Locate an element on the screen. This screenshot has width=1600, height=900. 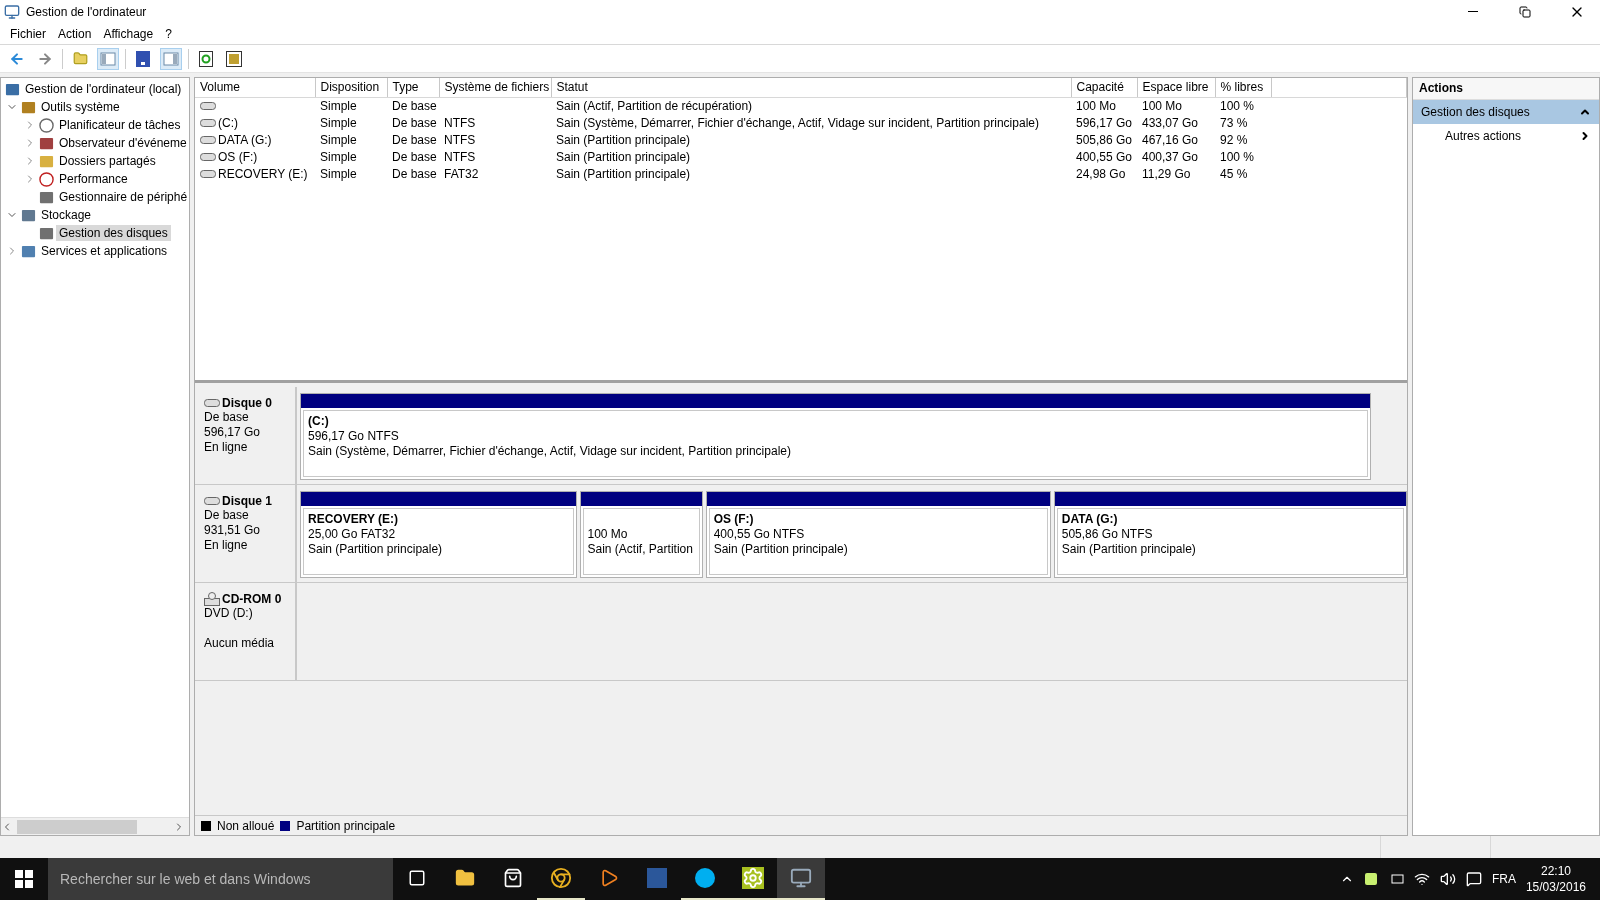
notifications-icon is located at coordinates (1473, 879).